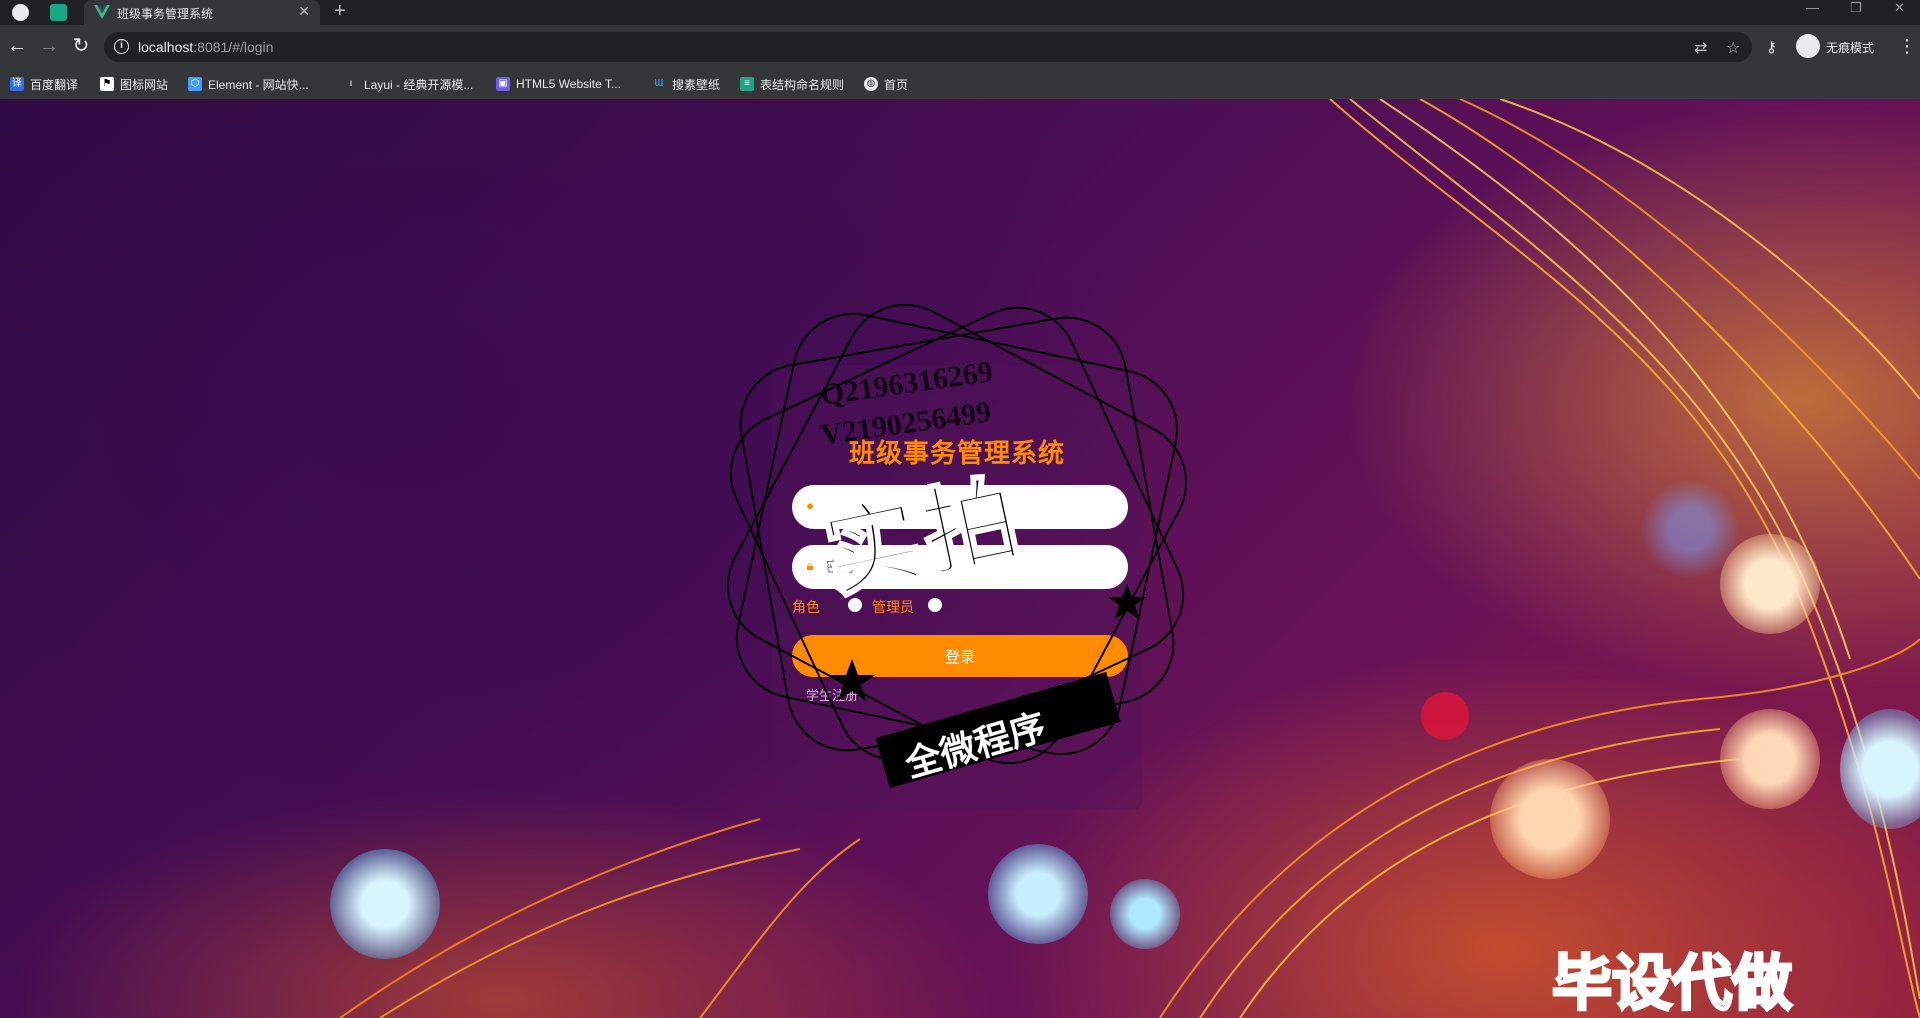 The image size is (1920, 1018). I want to click on url-path: :8081/#/login, so click(233, 47).